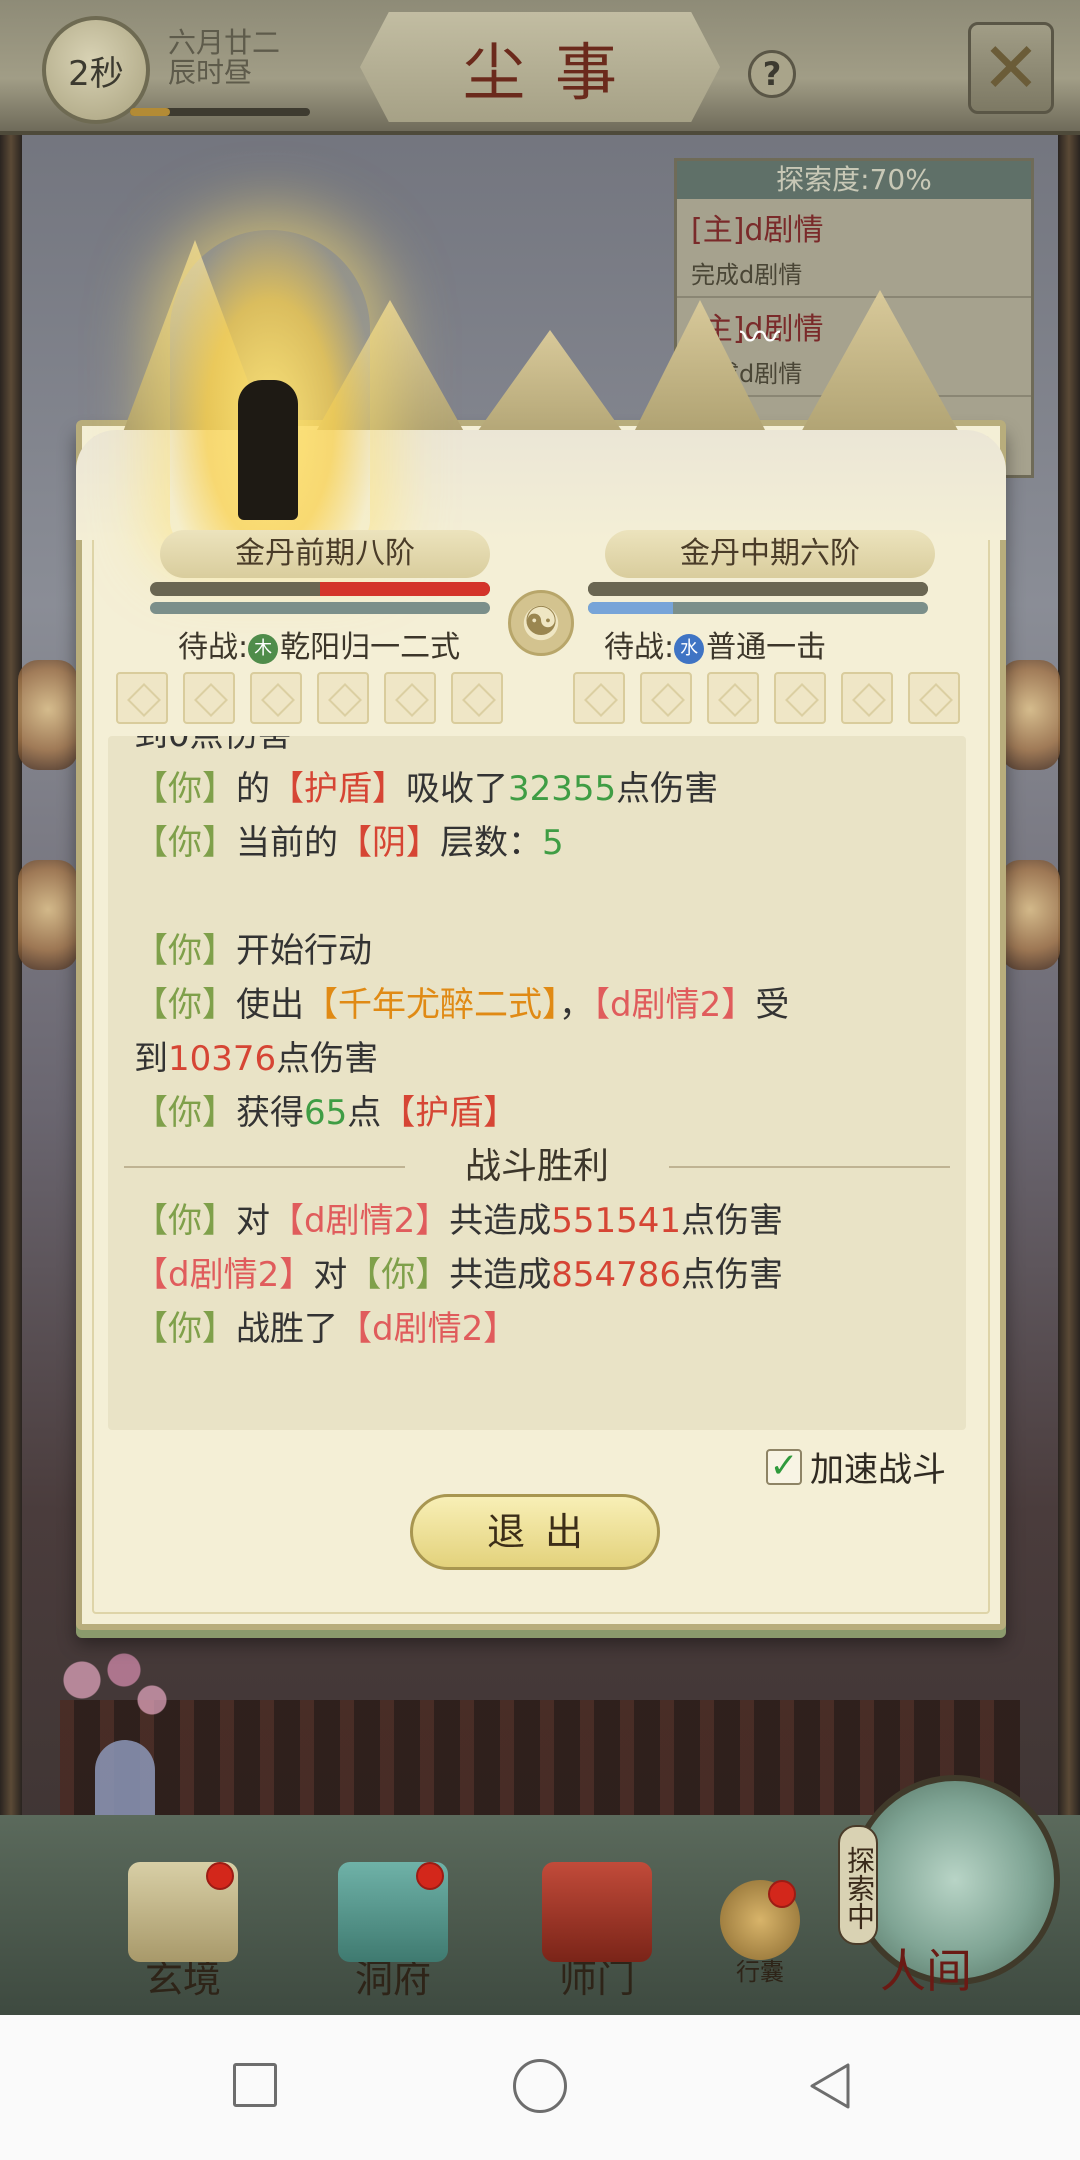  I want to click on victory-label: 战斗胜利, so click(537, 1166).